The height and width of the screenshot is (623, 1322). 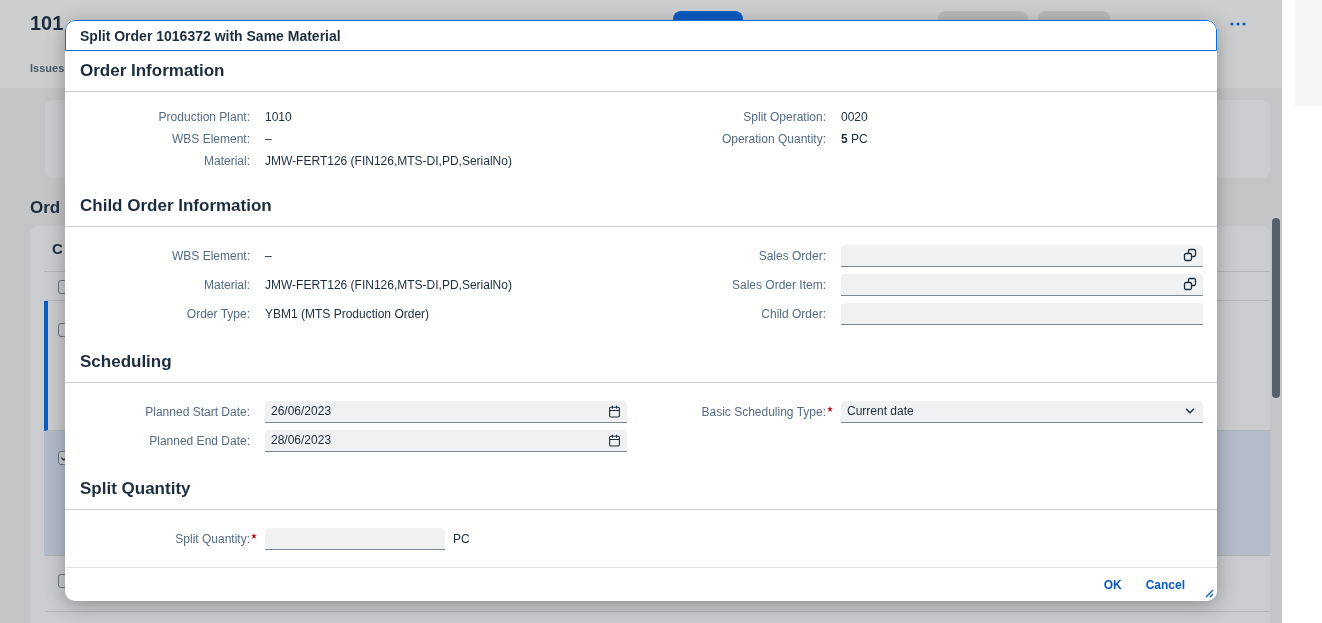 What do you see at coordinates (197, 411) in the screenshot?
I see `field-label: Planned Start Date:` at bounding box center [197, 411].